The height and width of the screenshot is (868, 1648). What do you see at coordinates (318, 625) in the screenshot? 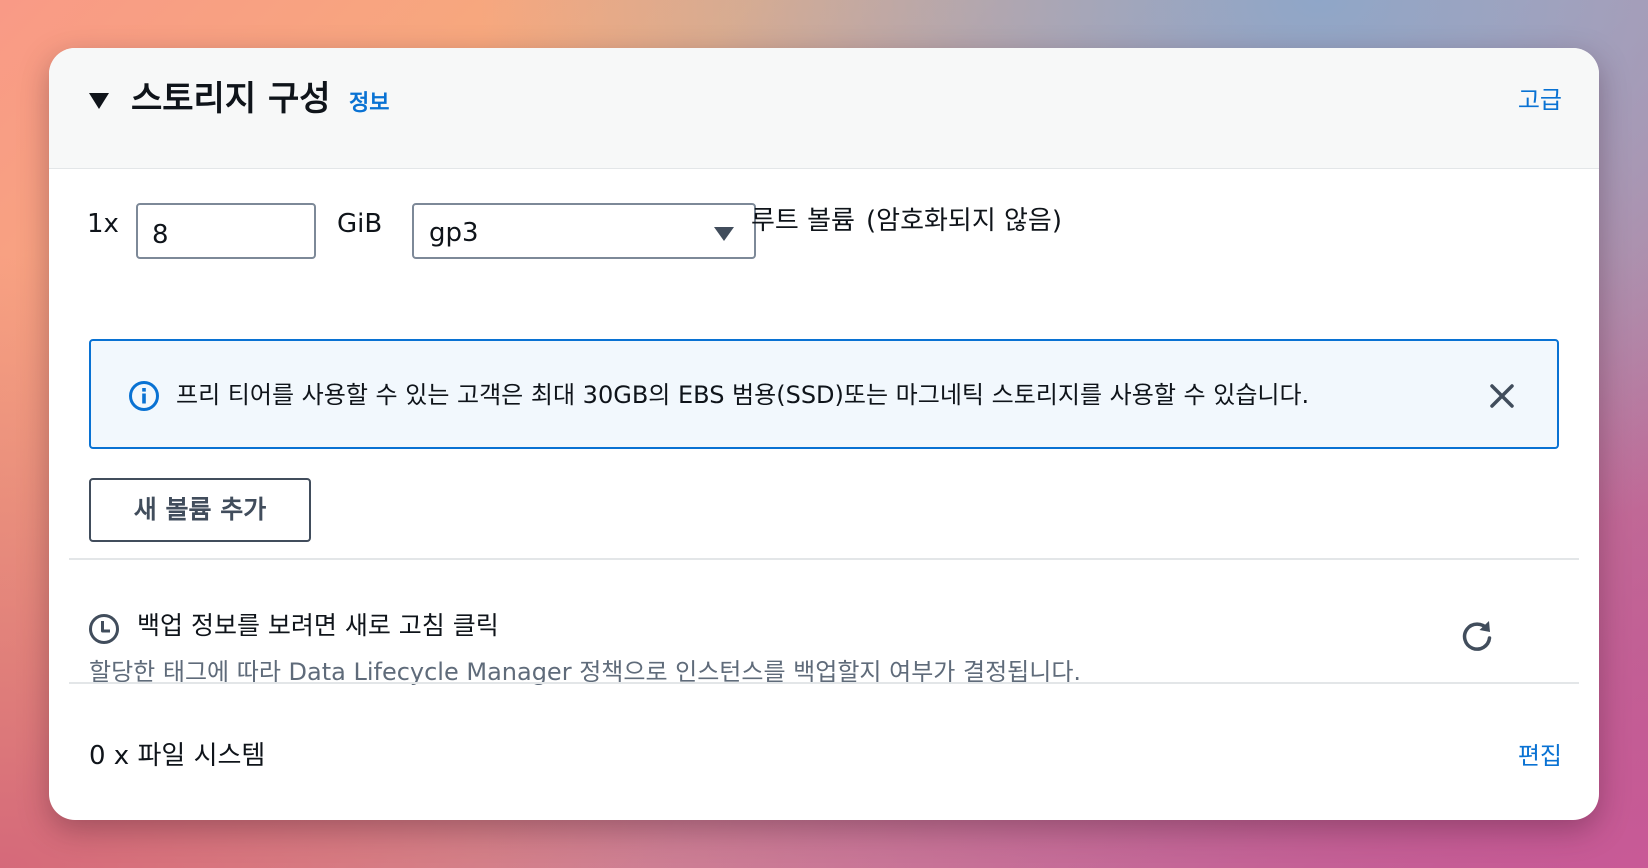
I see `backup-info-title: 백업 정보를 보려면 새로 고침 클릭` at bounding box center [318, 625].